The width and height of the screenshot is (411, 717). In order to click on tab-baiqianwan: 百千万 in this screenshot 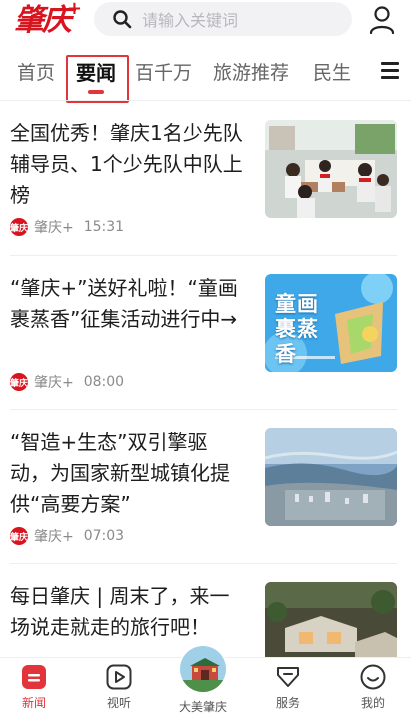, I will do `click(163, 74)`.